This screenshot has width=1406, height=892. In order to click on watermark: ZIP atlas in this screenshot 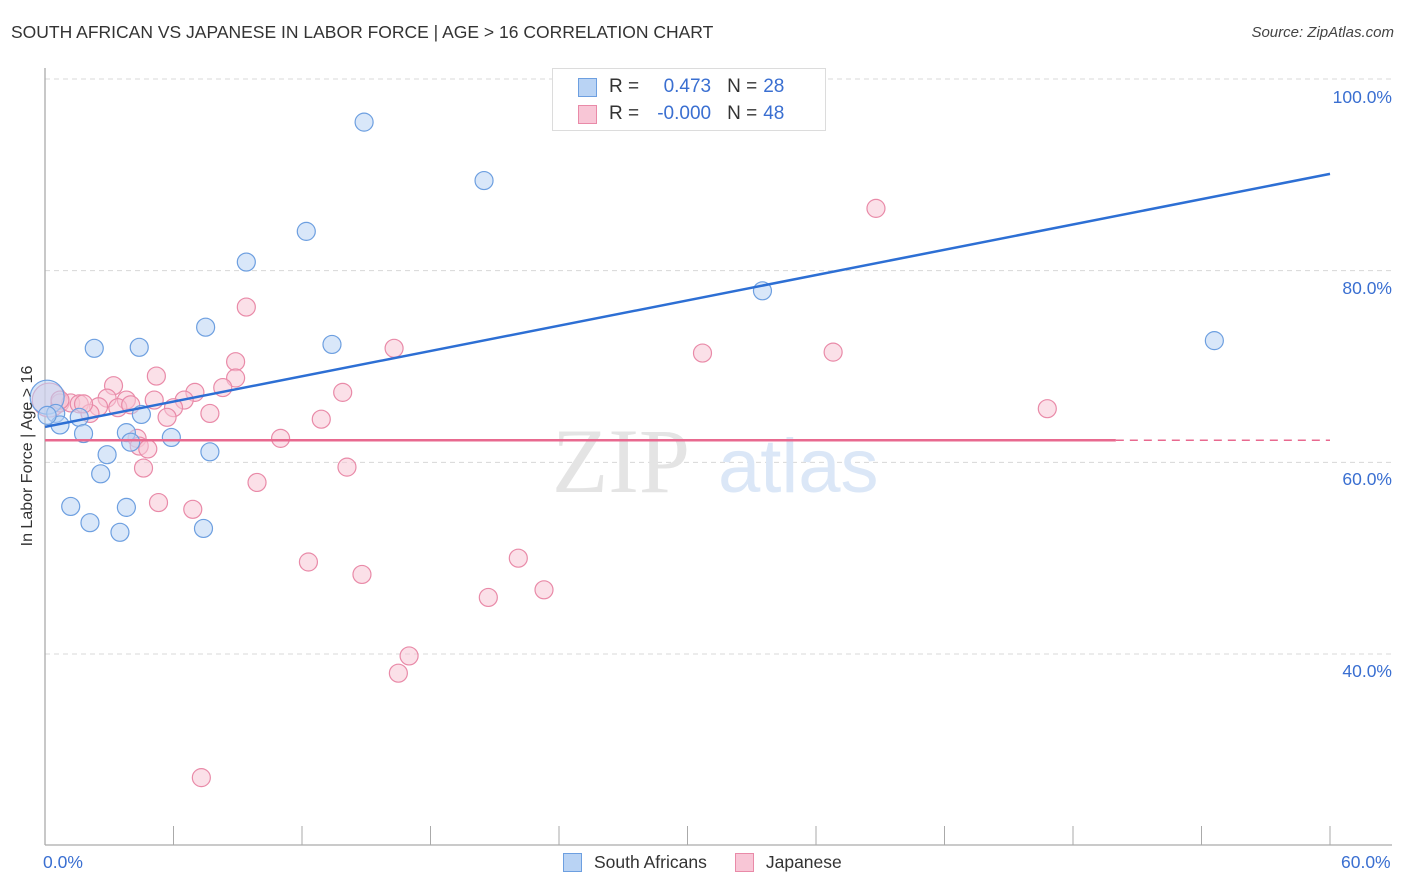, I will do `click(715, 461)`.